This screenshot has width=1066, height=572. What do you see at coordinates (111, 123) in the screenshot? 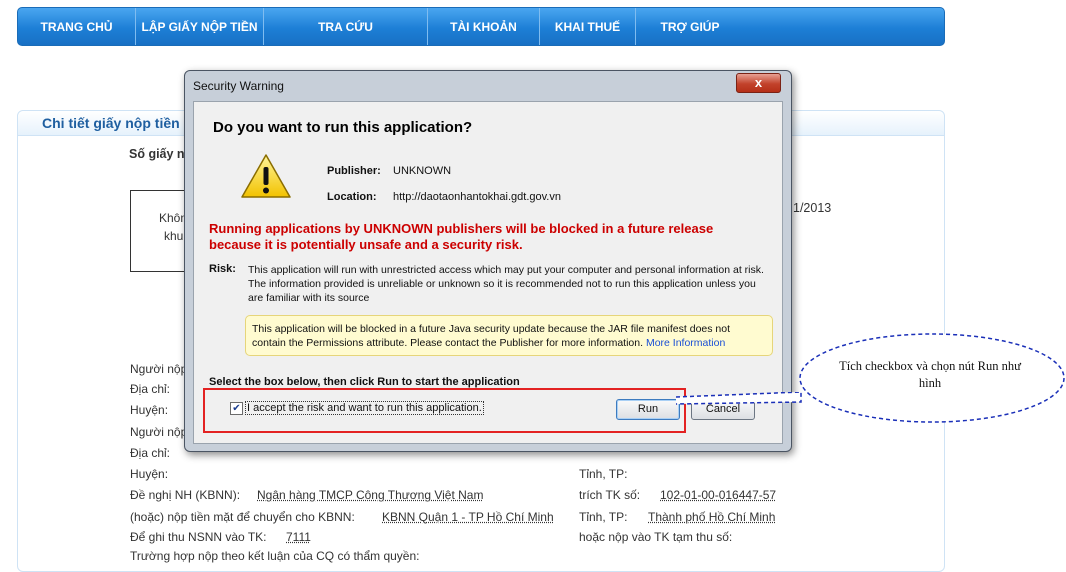
I see `panel-title: Chi tiết giấy nộp tiền` at bounding box center [111, 123].